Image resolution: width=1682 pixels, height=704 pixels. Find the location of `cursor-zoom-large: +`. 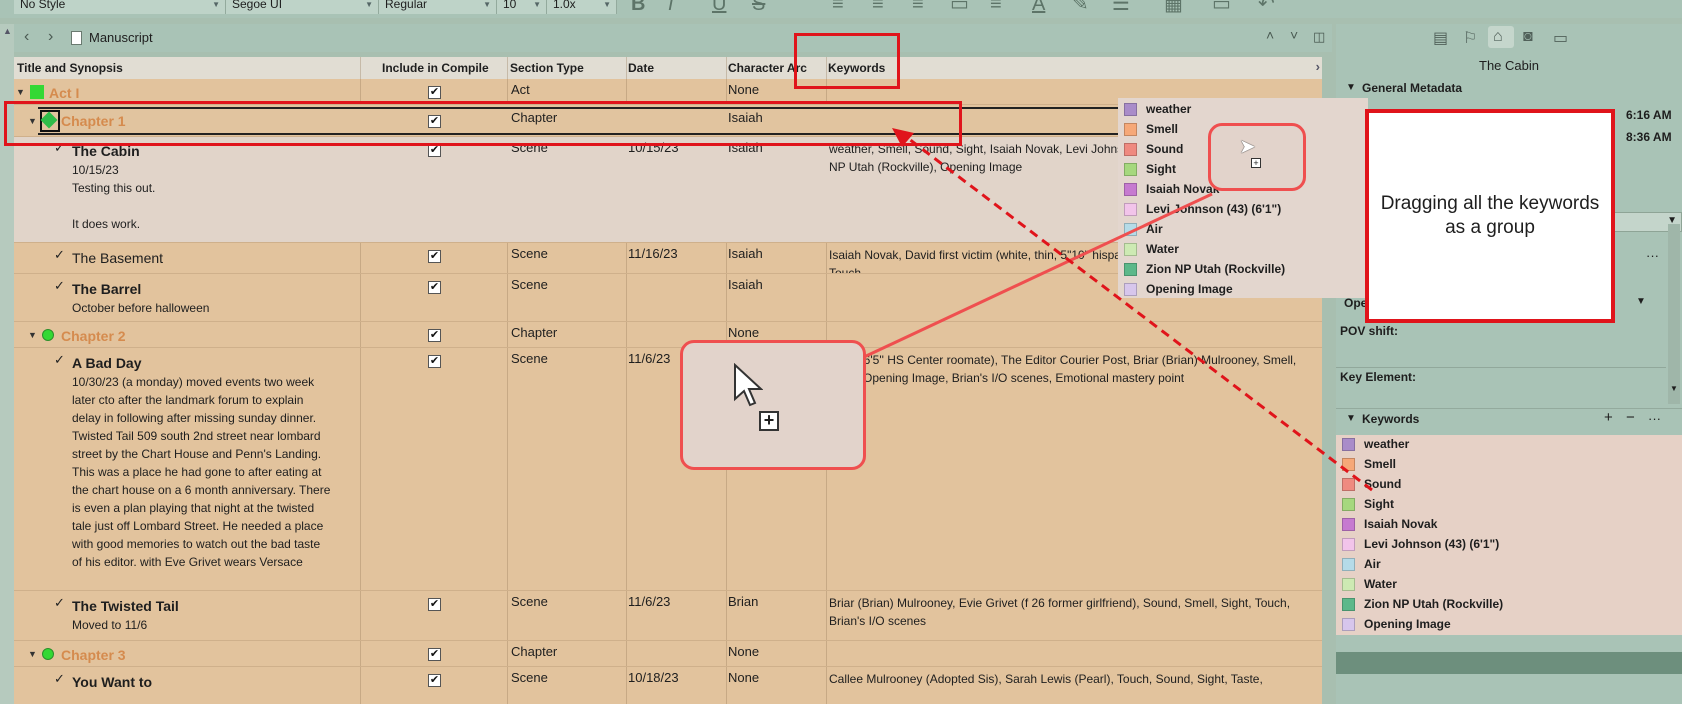

cursor-zoom-large: + is located at coordinates (773, 405).